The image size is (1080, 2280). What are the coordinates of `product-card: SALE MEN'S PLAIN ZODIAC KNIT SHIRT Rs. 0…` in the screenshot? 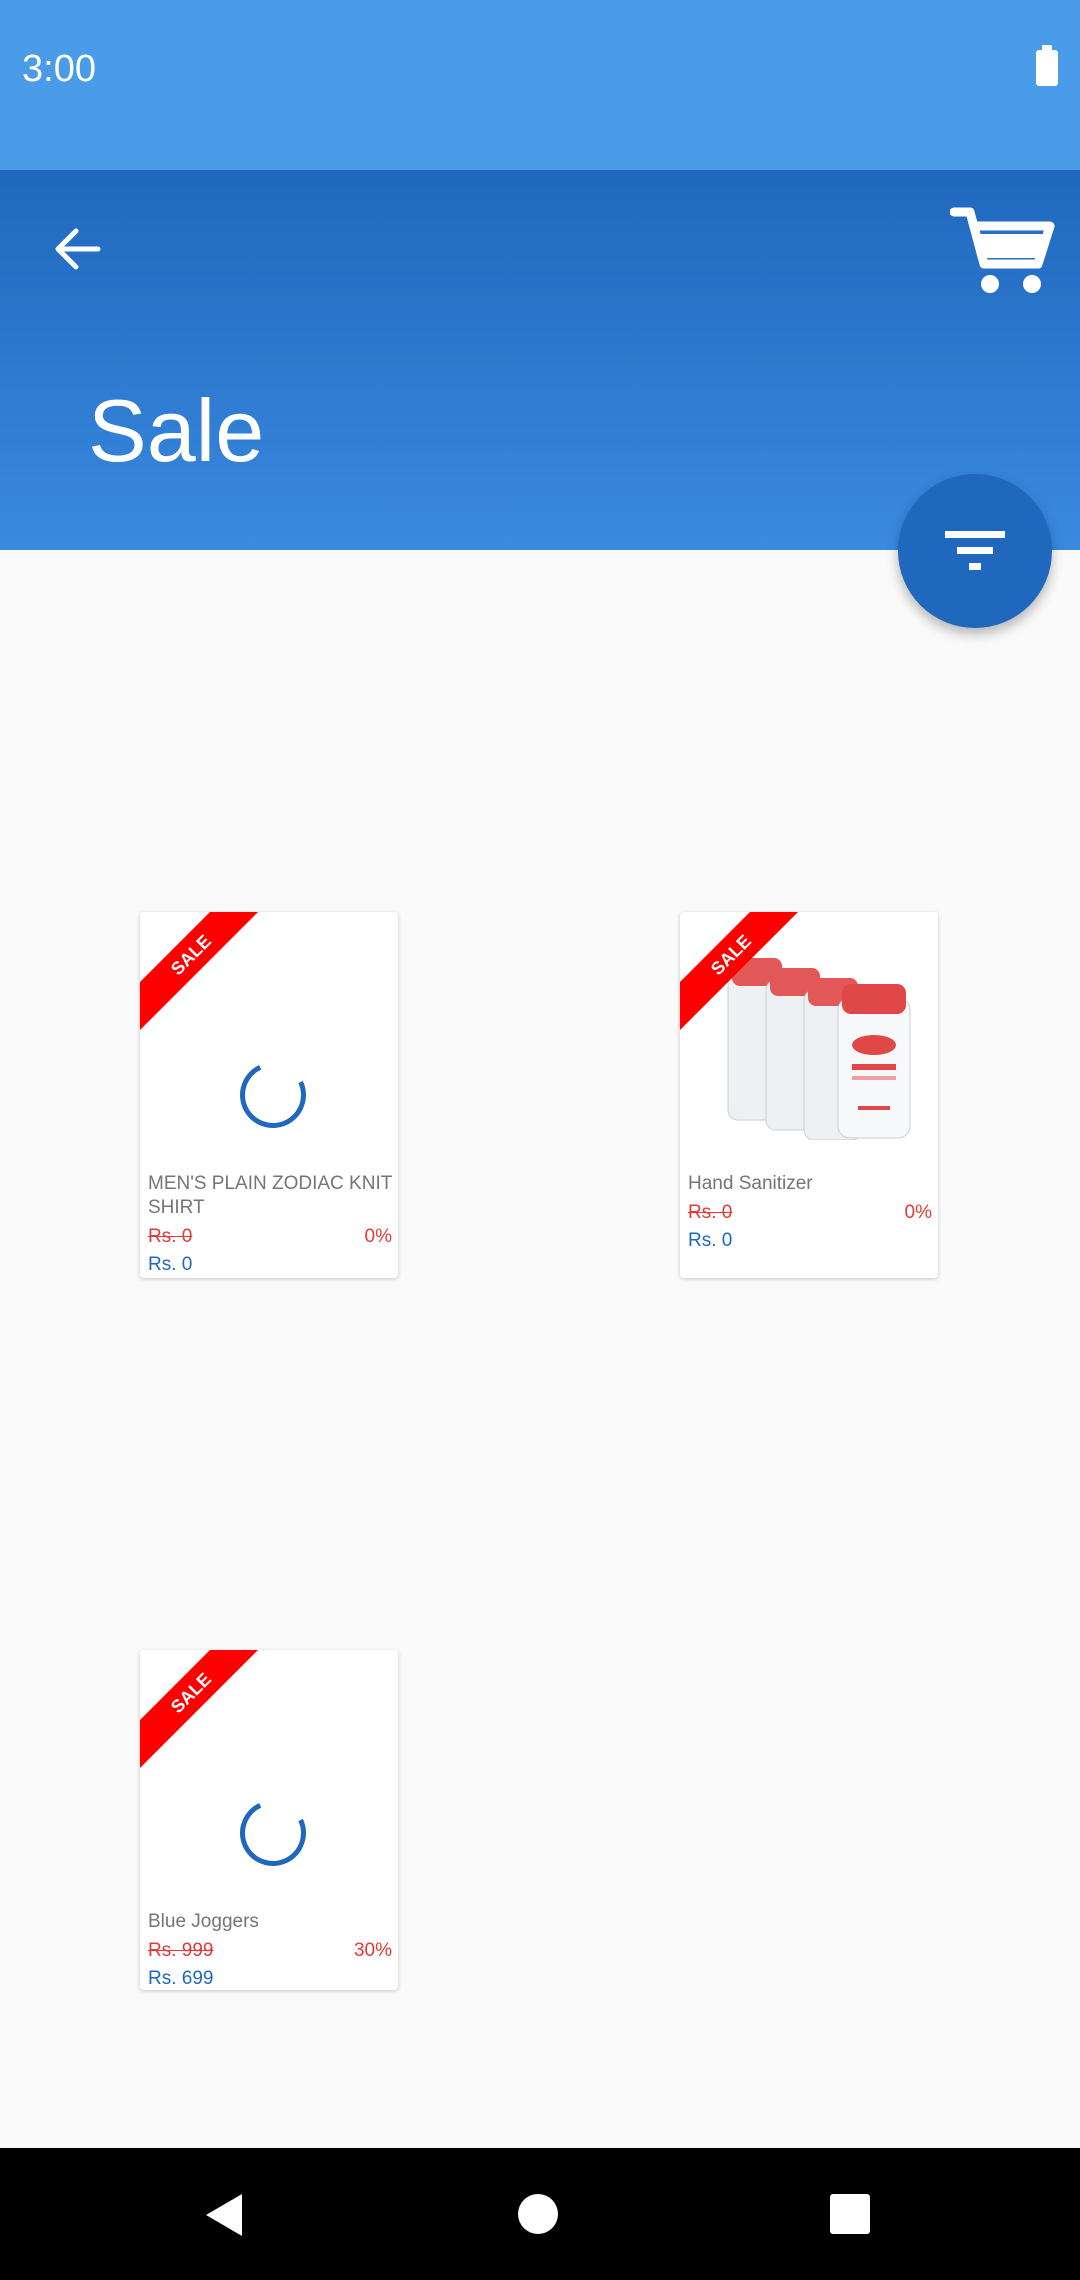 It's located at (269, 1095).